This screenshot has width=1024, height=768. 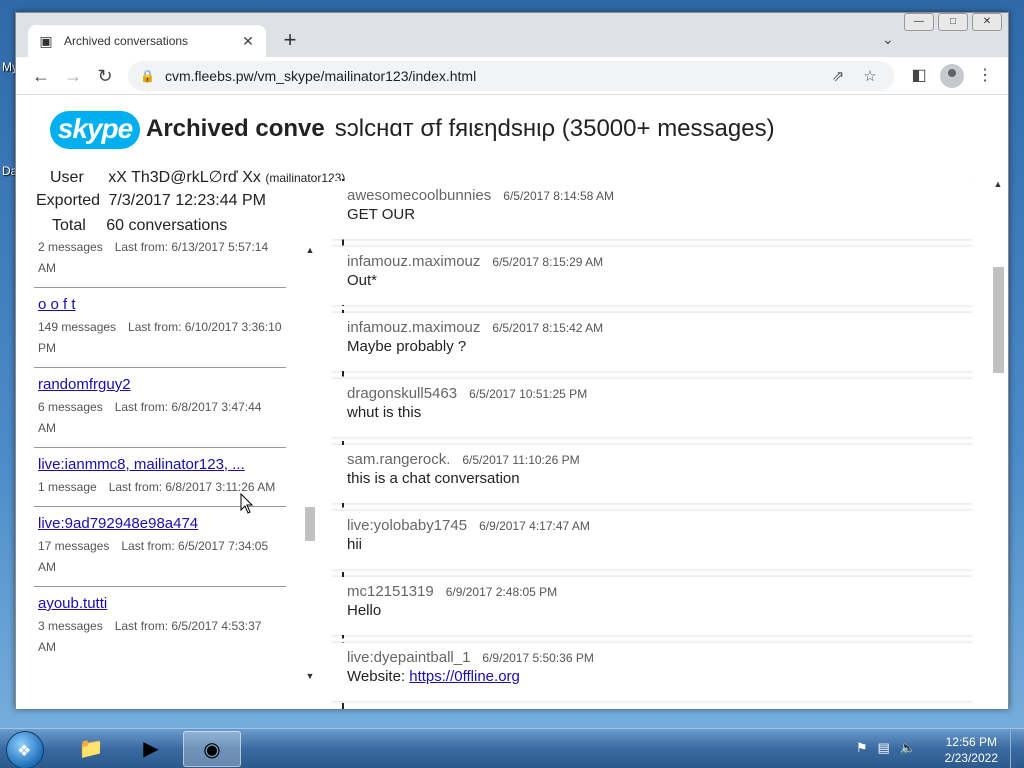 What do you see at coordinates (67, 177) in the screenshot?
I see `meta-user-label: User` at bounding box center [67, 177].